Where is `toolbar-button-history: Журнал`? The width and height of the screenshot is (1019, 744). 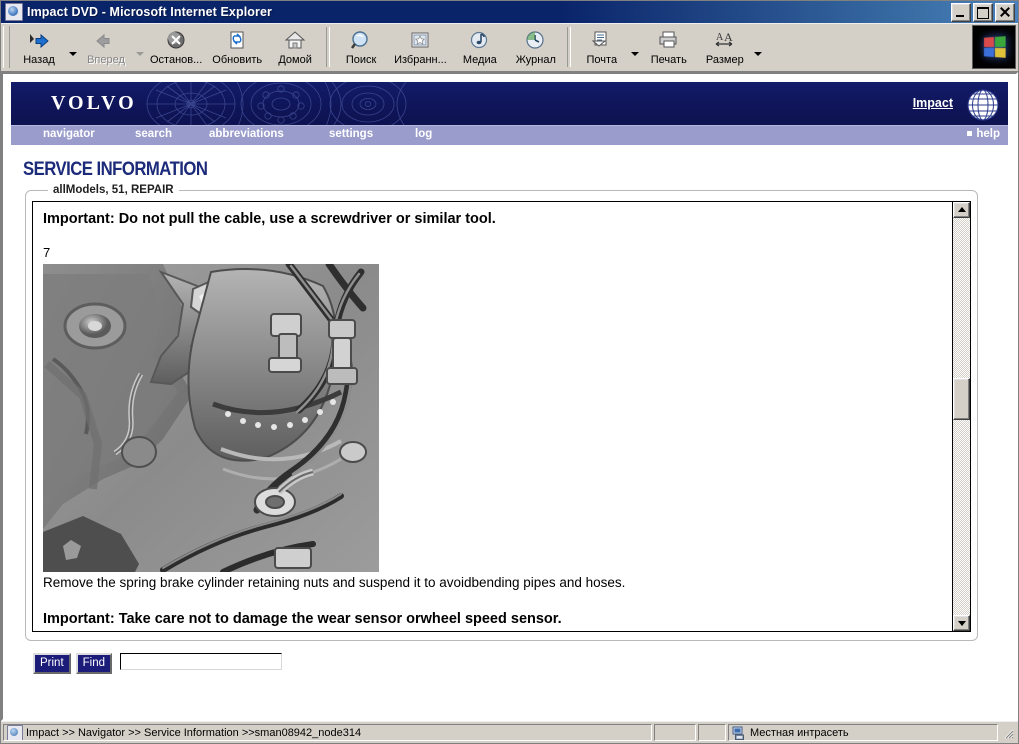
toolbar-button-history: Журнал is located at coordinates (536, 47).